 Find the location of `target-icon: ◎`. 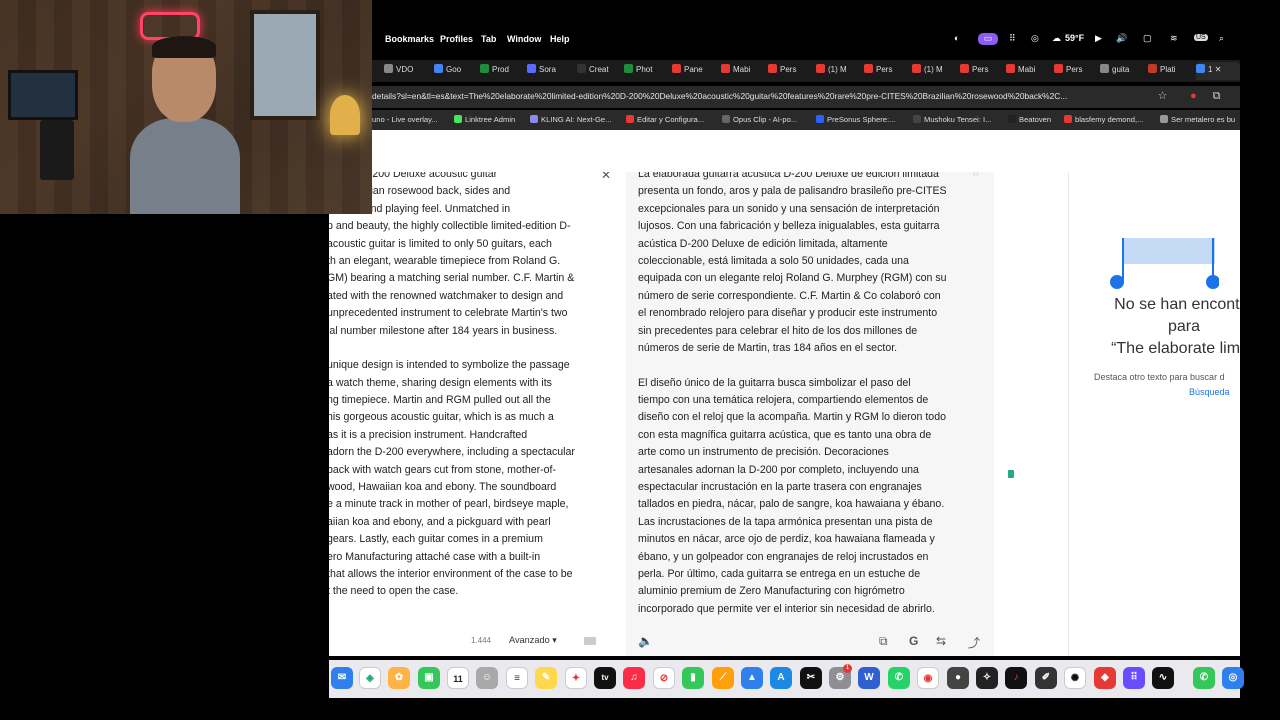

target-icon: ◎ is located at coordinates (1035, 38).